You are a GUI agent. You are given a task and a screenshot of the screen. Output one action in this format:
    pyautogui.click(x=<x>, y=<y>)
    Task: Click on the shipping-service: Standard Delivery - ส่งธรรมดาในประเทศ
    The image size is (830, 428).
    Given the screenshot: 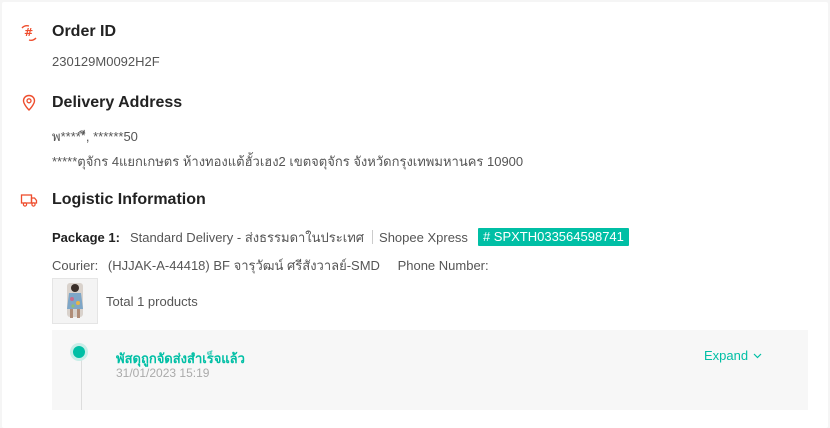 What is the action you would take?
    pyautogui.click(x=247, y=237)
    